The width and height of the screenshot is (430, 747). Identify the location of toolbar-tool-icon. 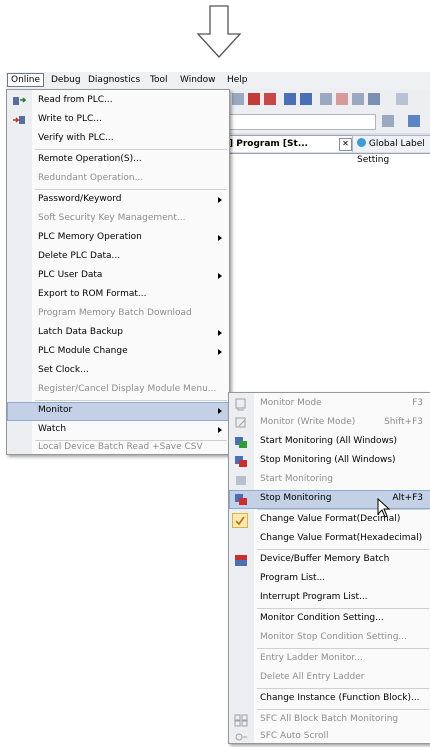
(326, 99).